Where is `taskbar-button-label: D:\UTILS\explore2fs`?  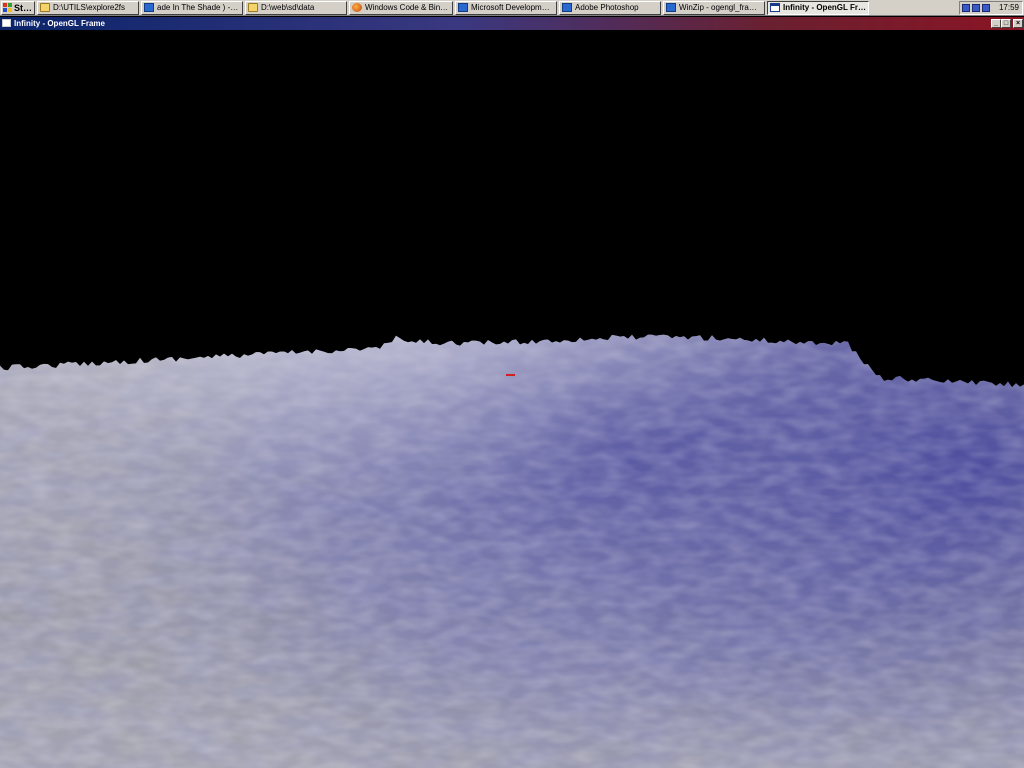 taskbar-button-label: D:\UTILS\explore2fs is located at coordinates (89, 7).